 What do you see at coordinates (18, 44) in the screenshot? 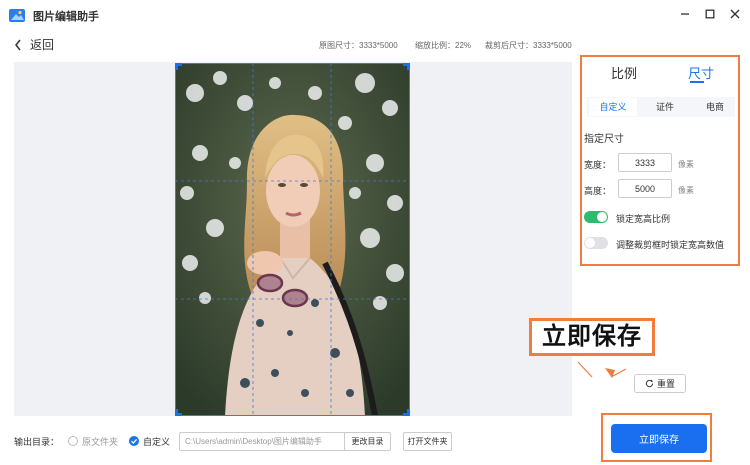
I see `chevron-left-icon` at bounding box center [18, 44].